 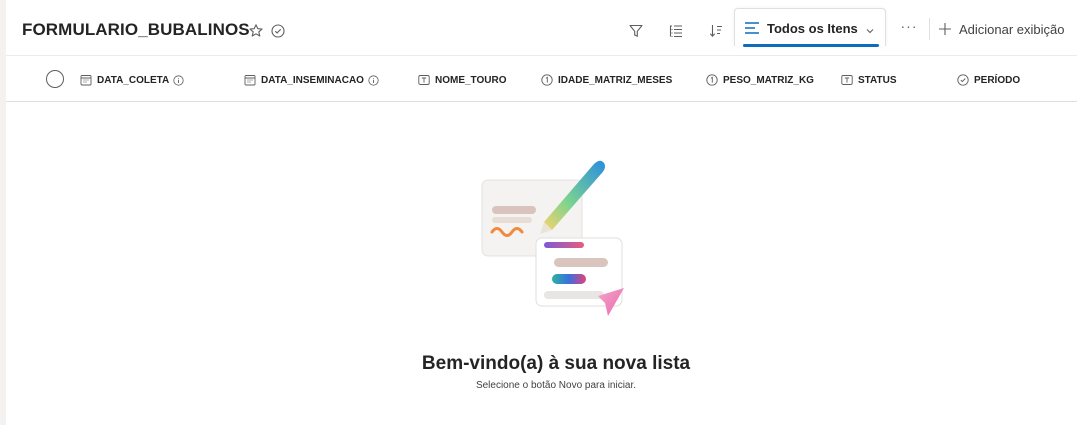 What do you see at coordinates (615, 80) in the screenshot?
I see `column-label: IDADE_MATRIZ_MESES` at bounding box center [615, 80].